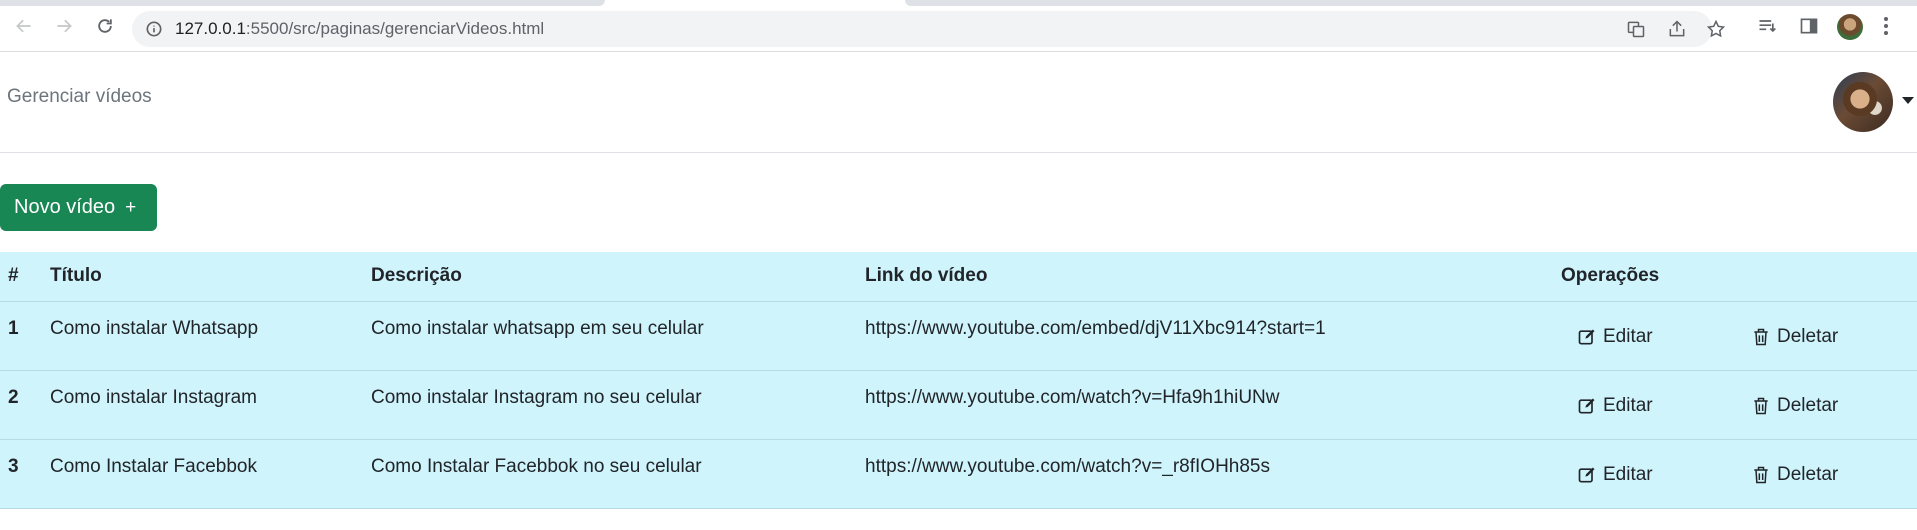 The width and height of the screenshot is (1917, 530). What do you see at coordinates (1809, 26) in the screenshot?
I see `side-panel-icon` at bounding box center [1809, 26].